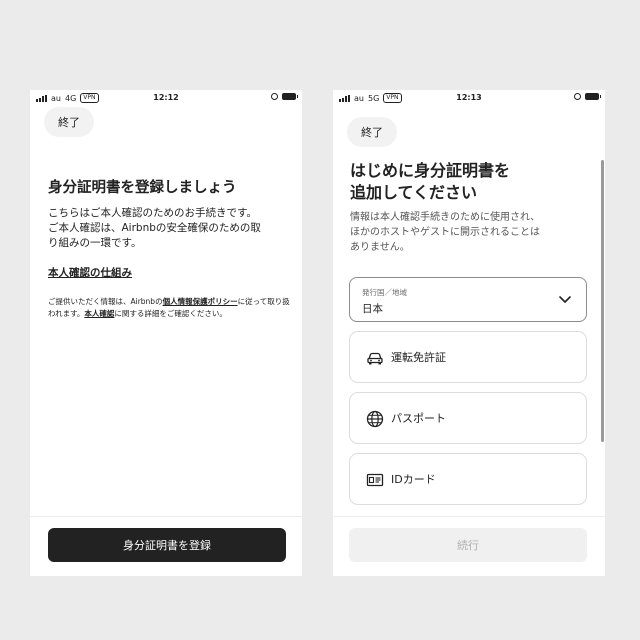  Describe the element at coordinates (95, 243) in the screenshot. I see `intro-line: り組みの一環です。` at that location.